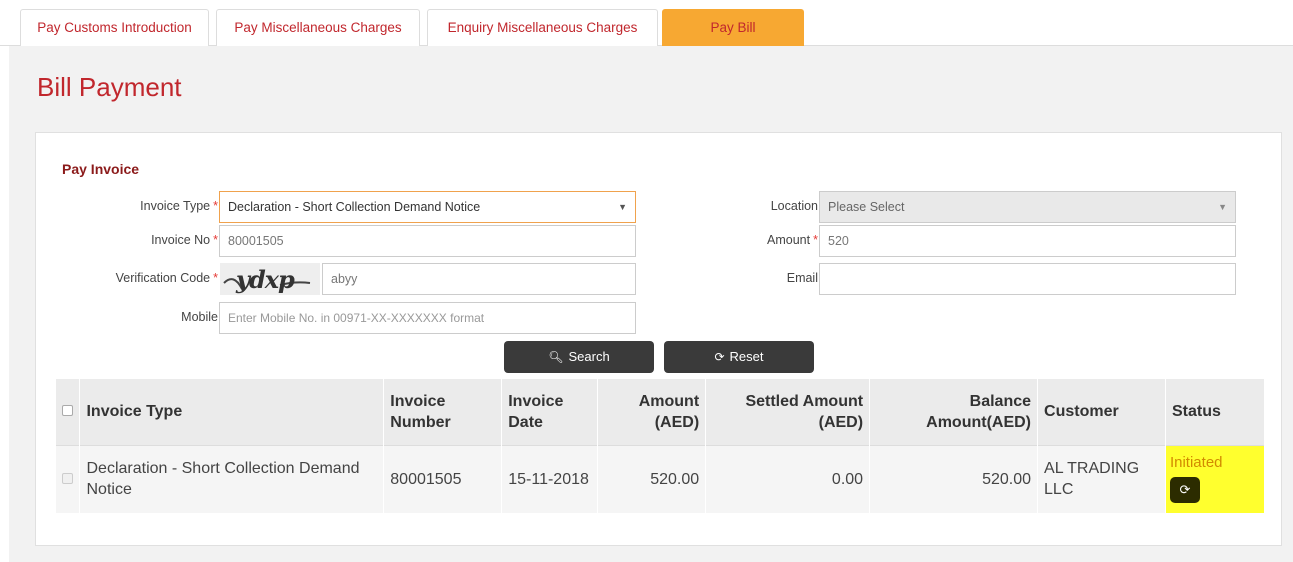  What do you see at coordinates (542, 27) in the screenshot?
I see `tab-enquiry-miscellaneous-charges: Enquiry Miscellaneous Charges` at bounding box center [542, 27].